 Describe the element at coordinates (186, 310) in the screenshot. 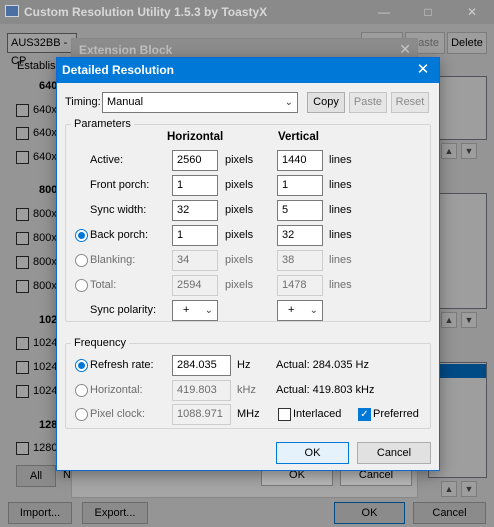

I see `h-polarity-value: +` at that location.